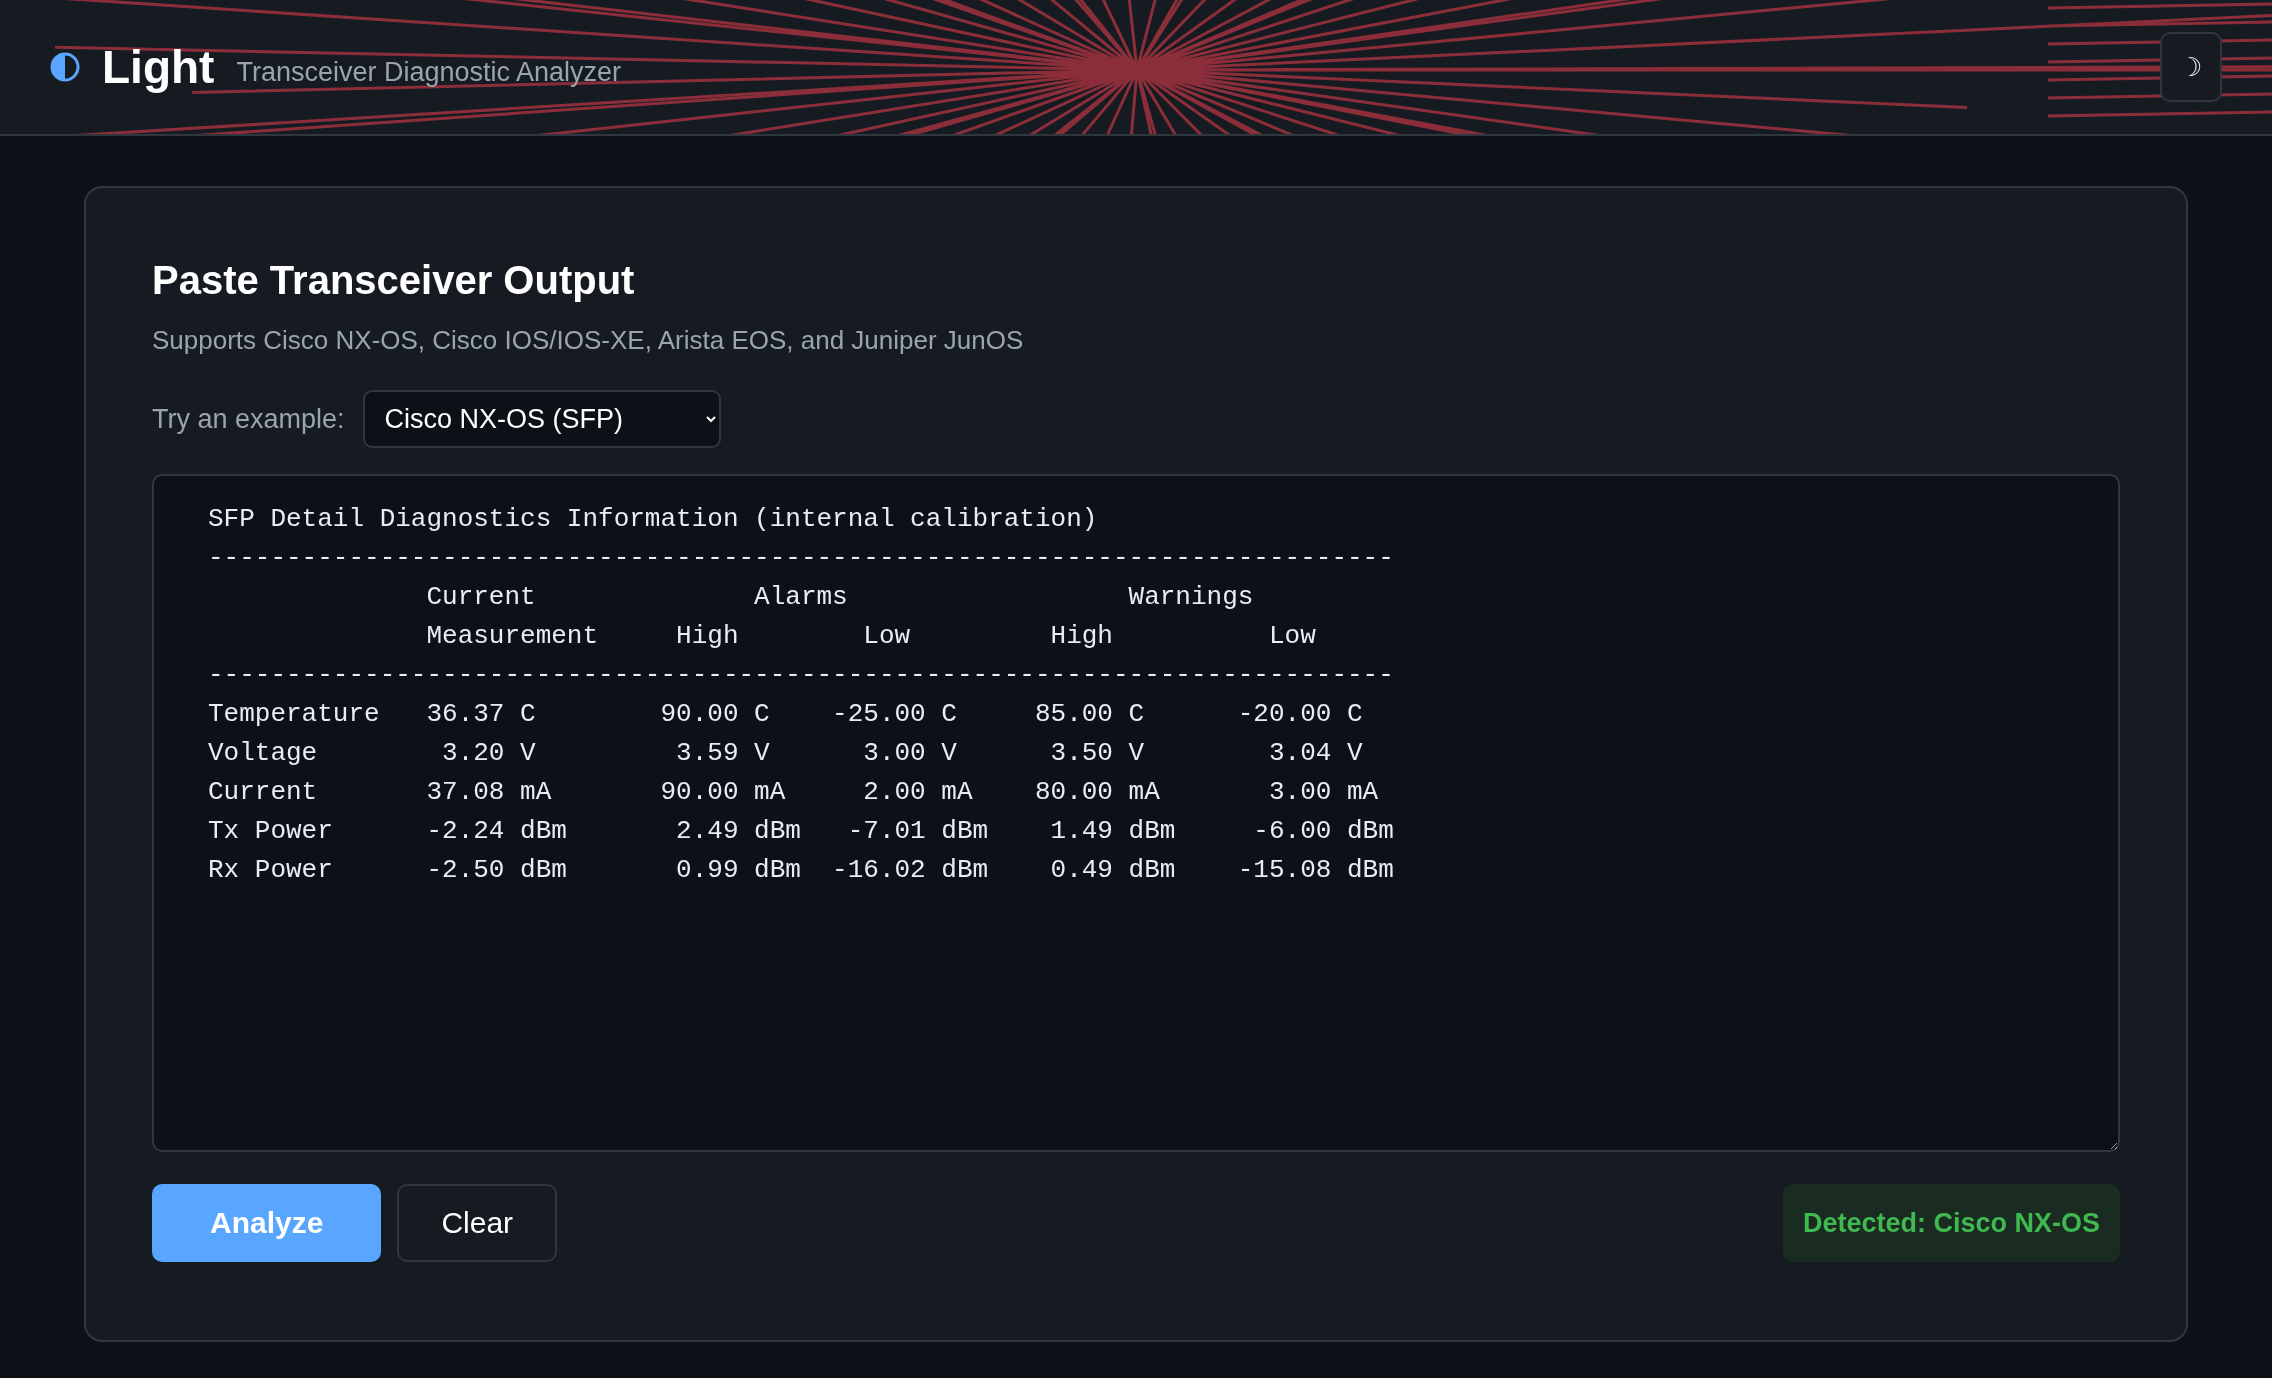 This screenshot has height=1378, width=2272. What do you see at coordinates (394, 280) in the screenshot?
I see `card-title: Paste Transceiver Output` at bounding box center [394, 280].